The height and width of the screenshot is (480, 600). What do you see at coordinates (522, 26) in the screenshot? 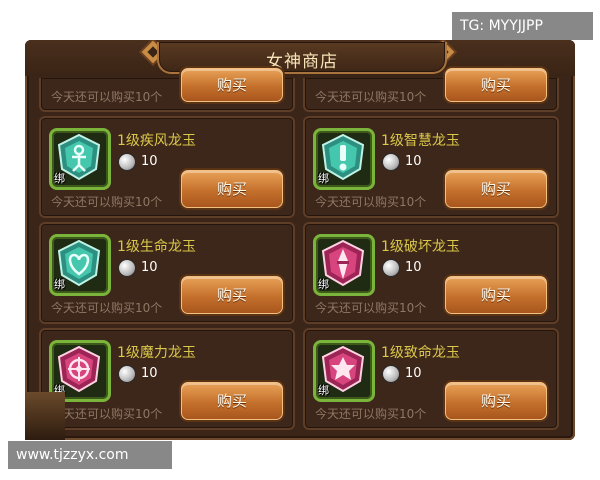
I see `tg-watermark: TG: MYYJJPP` at bounding box center [522, 26].